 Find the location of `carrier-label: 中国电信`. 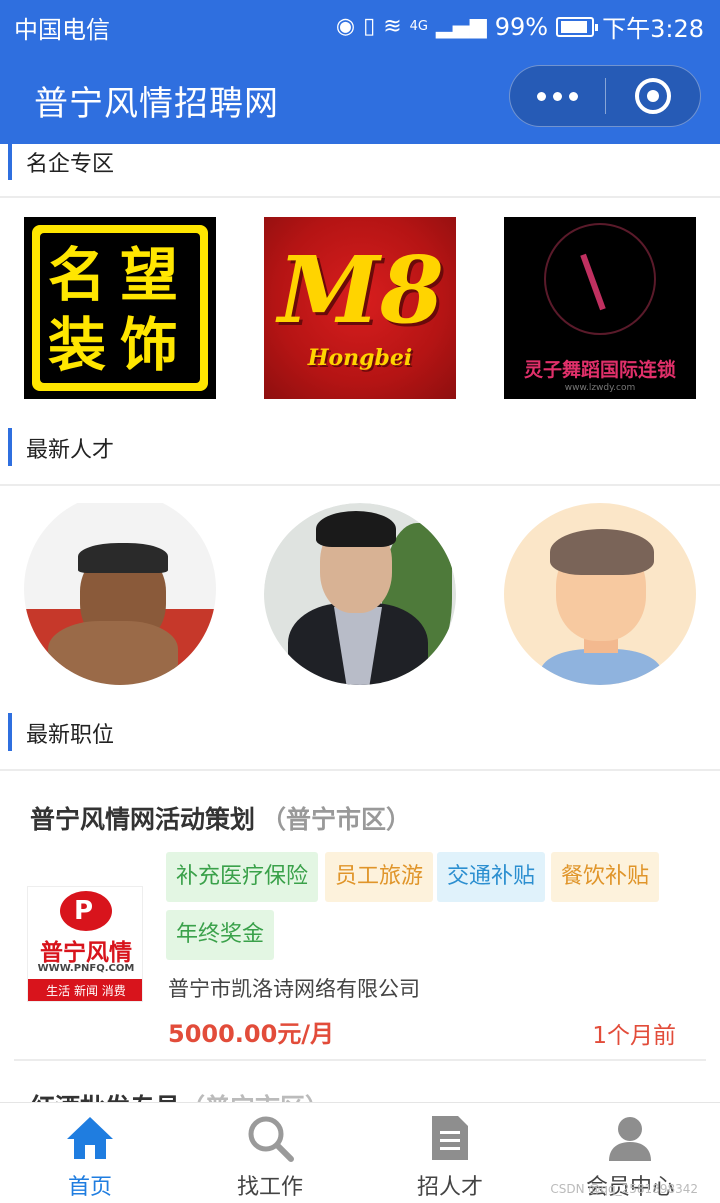

carrier-label: 中国电信 is located at coordinates (62, 30).